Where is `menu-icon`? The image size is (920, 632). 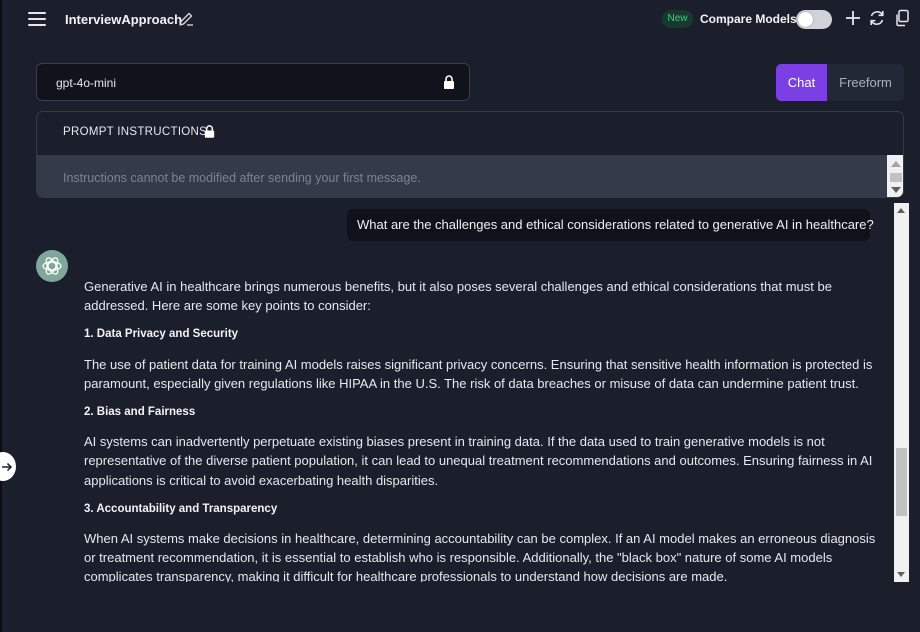
menu-icon is located at coordinates (37, 19).